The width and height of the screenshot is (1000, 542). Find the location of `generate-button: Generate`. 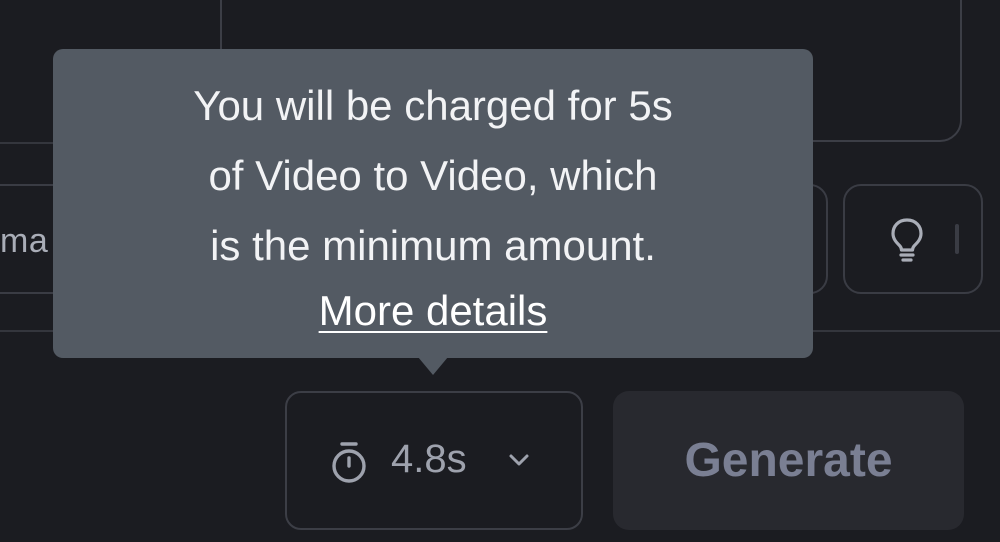

generate-button: Generate is located at coordinates (788, 460).